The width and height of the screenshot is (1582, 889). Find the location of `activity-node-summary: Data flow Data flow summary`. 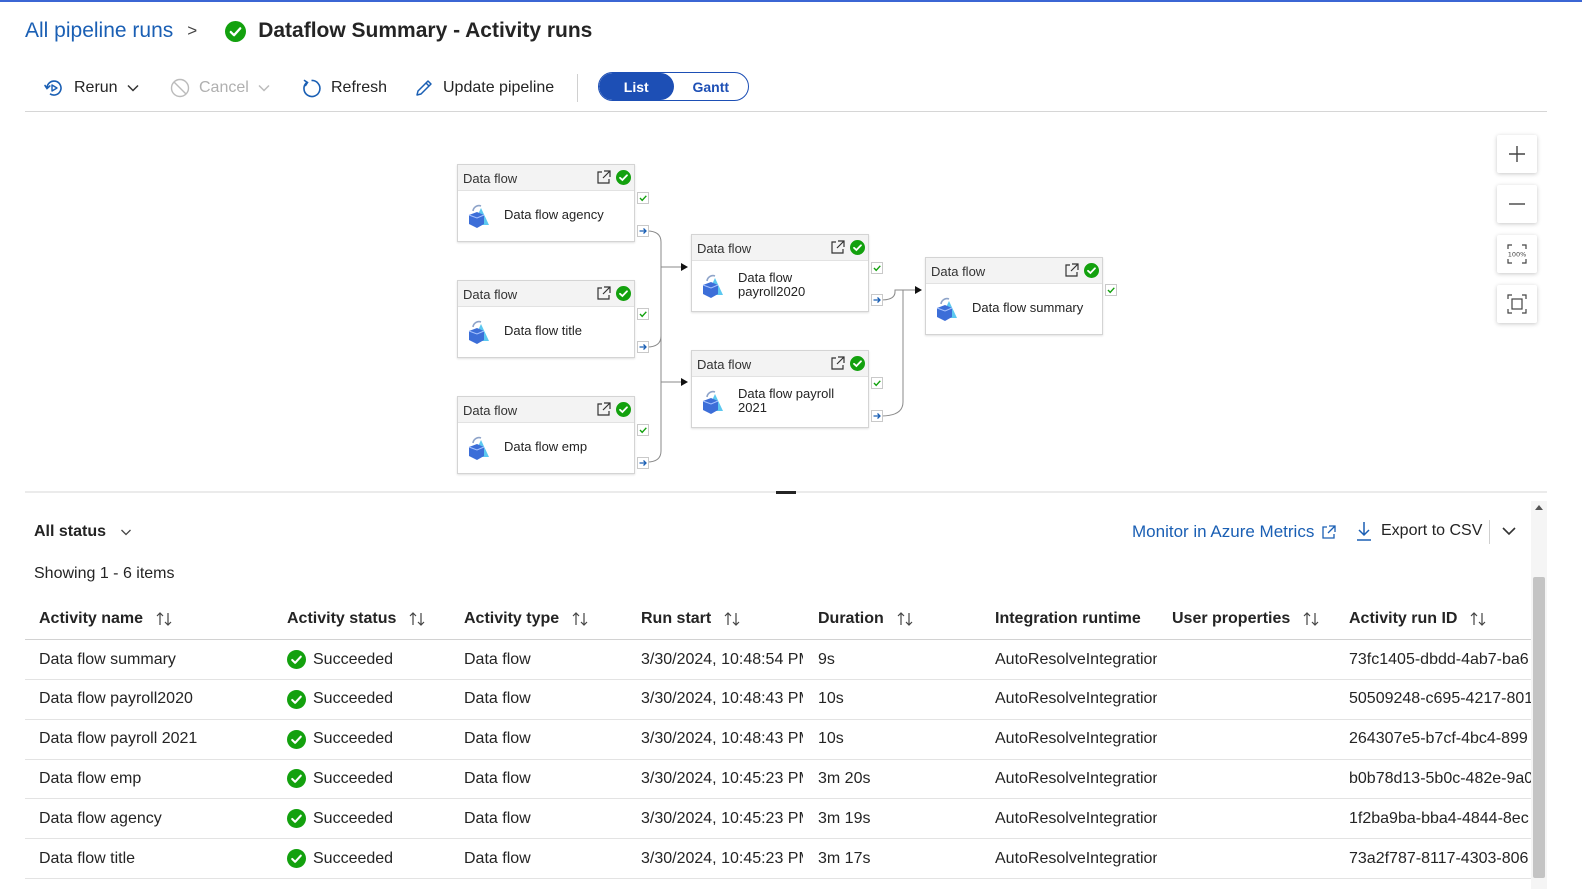

activity-node-summary: Data flow Data flow summary is located at coordinates (1014, 296).